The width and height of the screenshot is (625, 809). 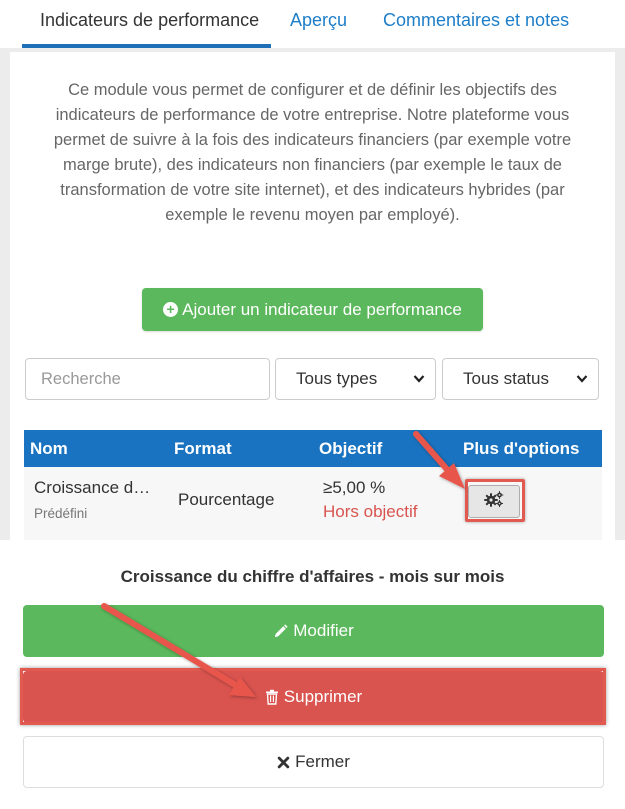 What do you see at coordinates (61, 513) in the screenshot?
I see `indicator-tag: Prédéfini` at bounding box center [61, 513].